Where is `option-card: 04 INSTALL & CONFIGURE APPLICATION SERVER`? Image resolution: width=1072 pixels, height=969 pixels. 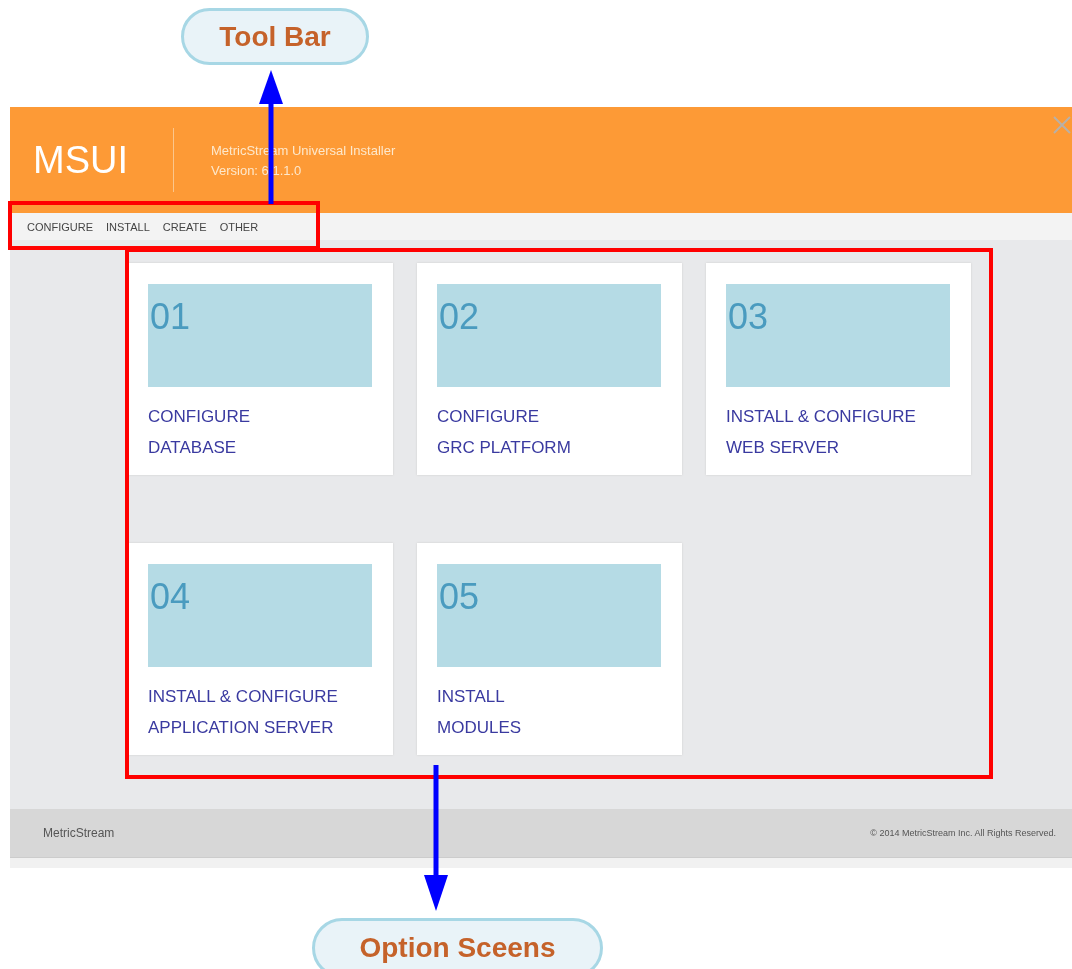 option-card: 04 INSTALL & CONFIGURE APPLICATION SERVER is located at coordinates (260, 649).